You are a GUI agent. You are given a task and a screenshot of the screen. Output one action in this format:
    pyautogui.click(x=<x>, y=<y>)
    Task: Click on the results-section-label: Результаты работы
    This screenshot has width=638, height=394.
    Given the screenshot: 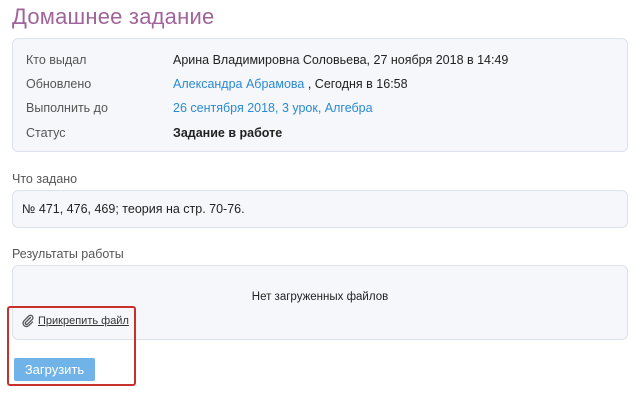 What is the action you would take?
    pyautogui.click(x=68, y=254)
    